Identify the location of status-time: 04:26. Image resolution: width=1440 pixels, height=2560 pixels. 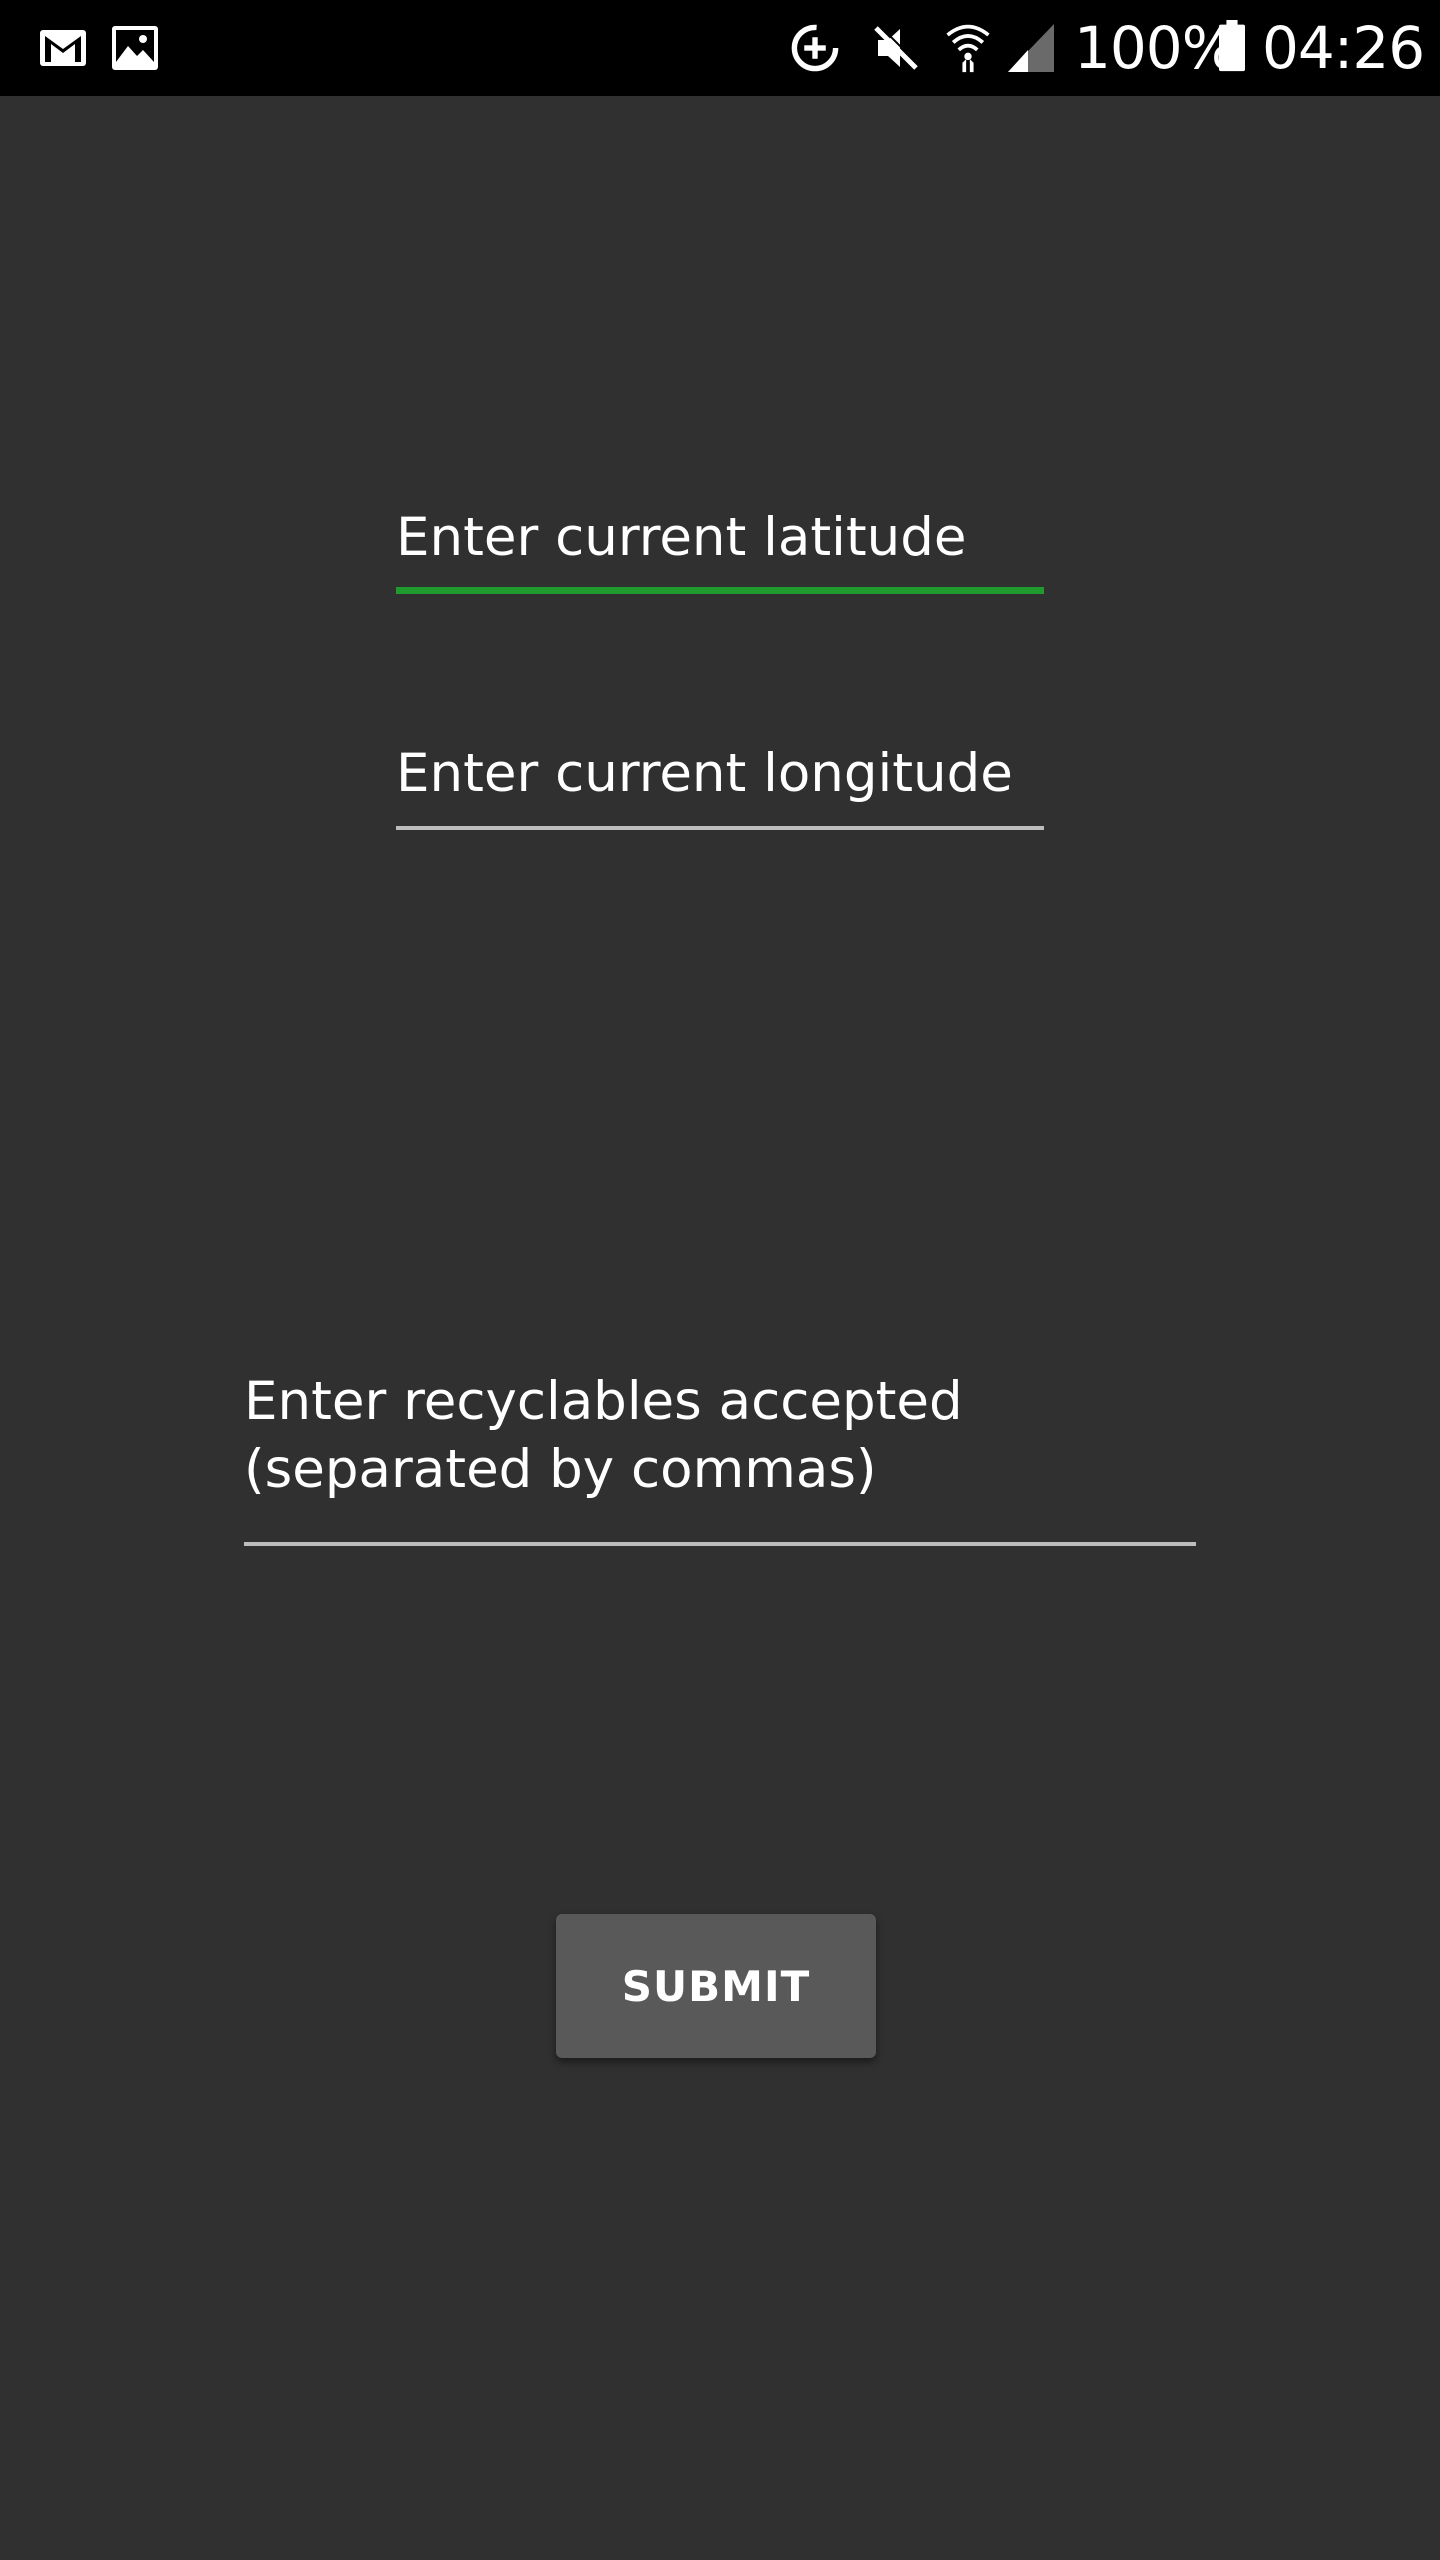
(1343, 48).